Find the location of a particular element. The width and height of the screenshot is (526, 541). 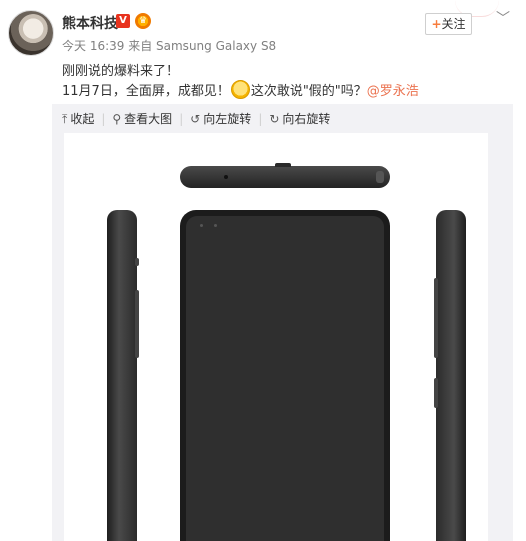

rotate-left-icon: ↺ is located at coordinates (195, 119).